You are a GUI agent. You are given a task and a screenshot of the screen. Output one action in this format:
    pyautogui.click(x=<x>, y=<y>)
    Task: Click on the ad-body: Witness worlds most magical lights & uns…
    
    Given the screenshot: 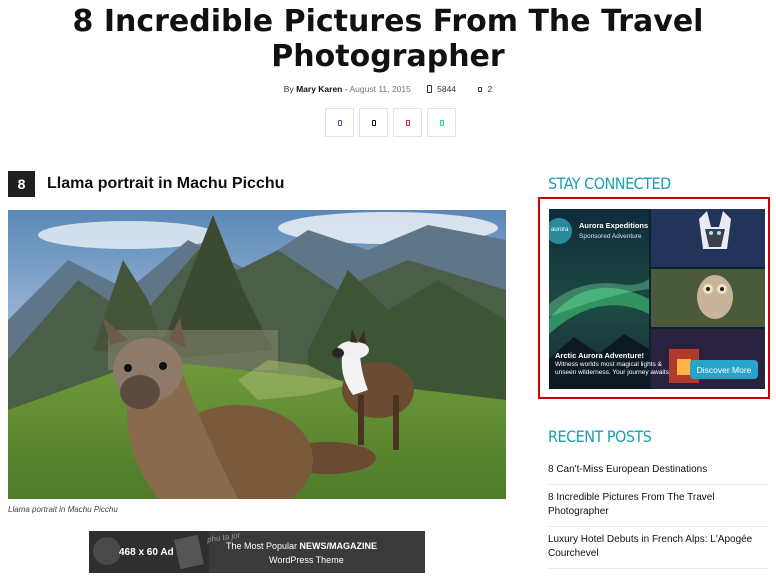 What is the action you would take?
    pyautogui.click(x=612, y=368)
    